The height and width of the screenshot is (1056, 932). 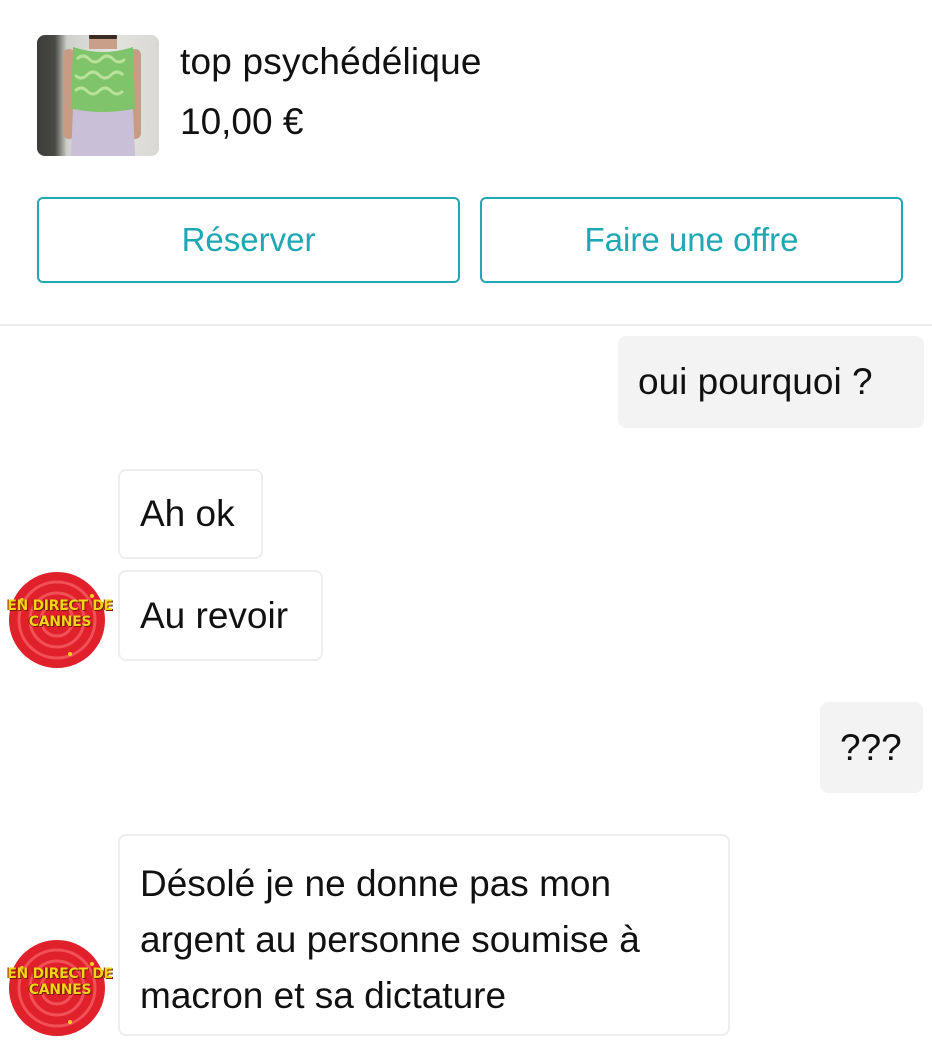 What do you see at coordinates (190, 514) in the screenshot?
I see `message-incoming: Ah ok` at bounding box center [190, 514].